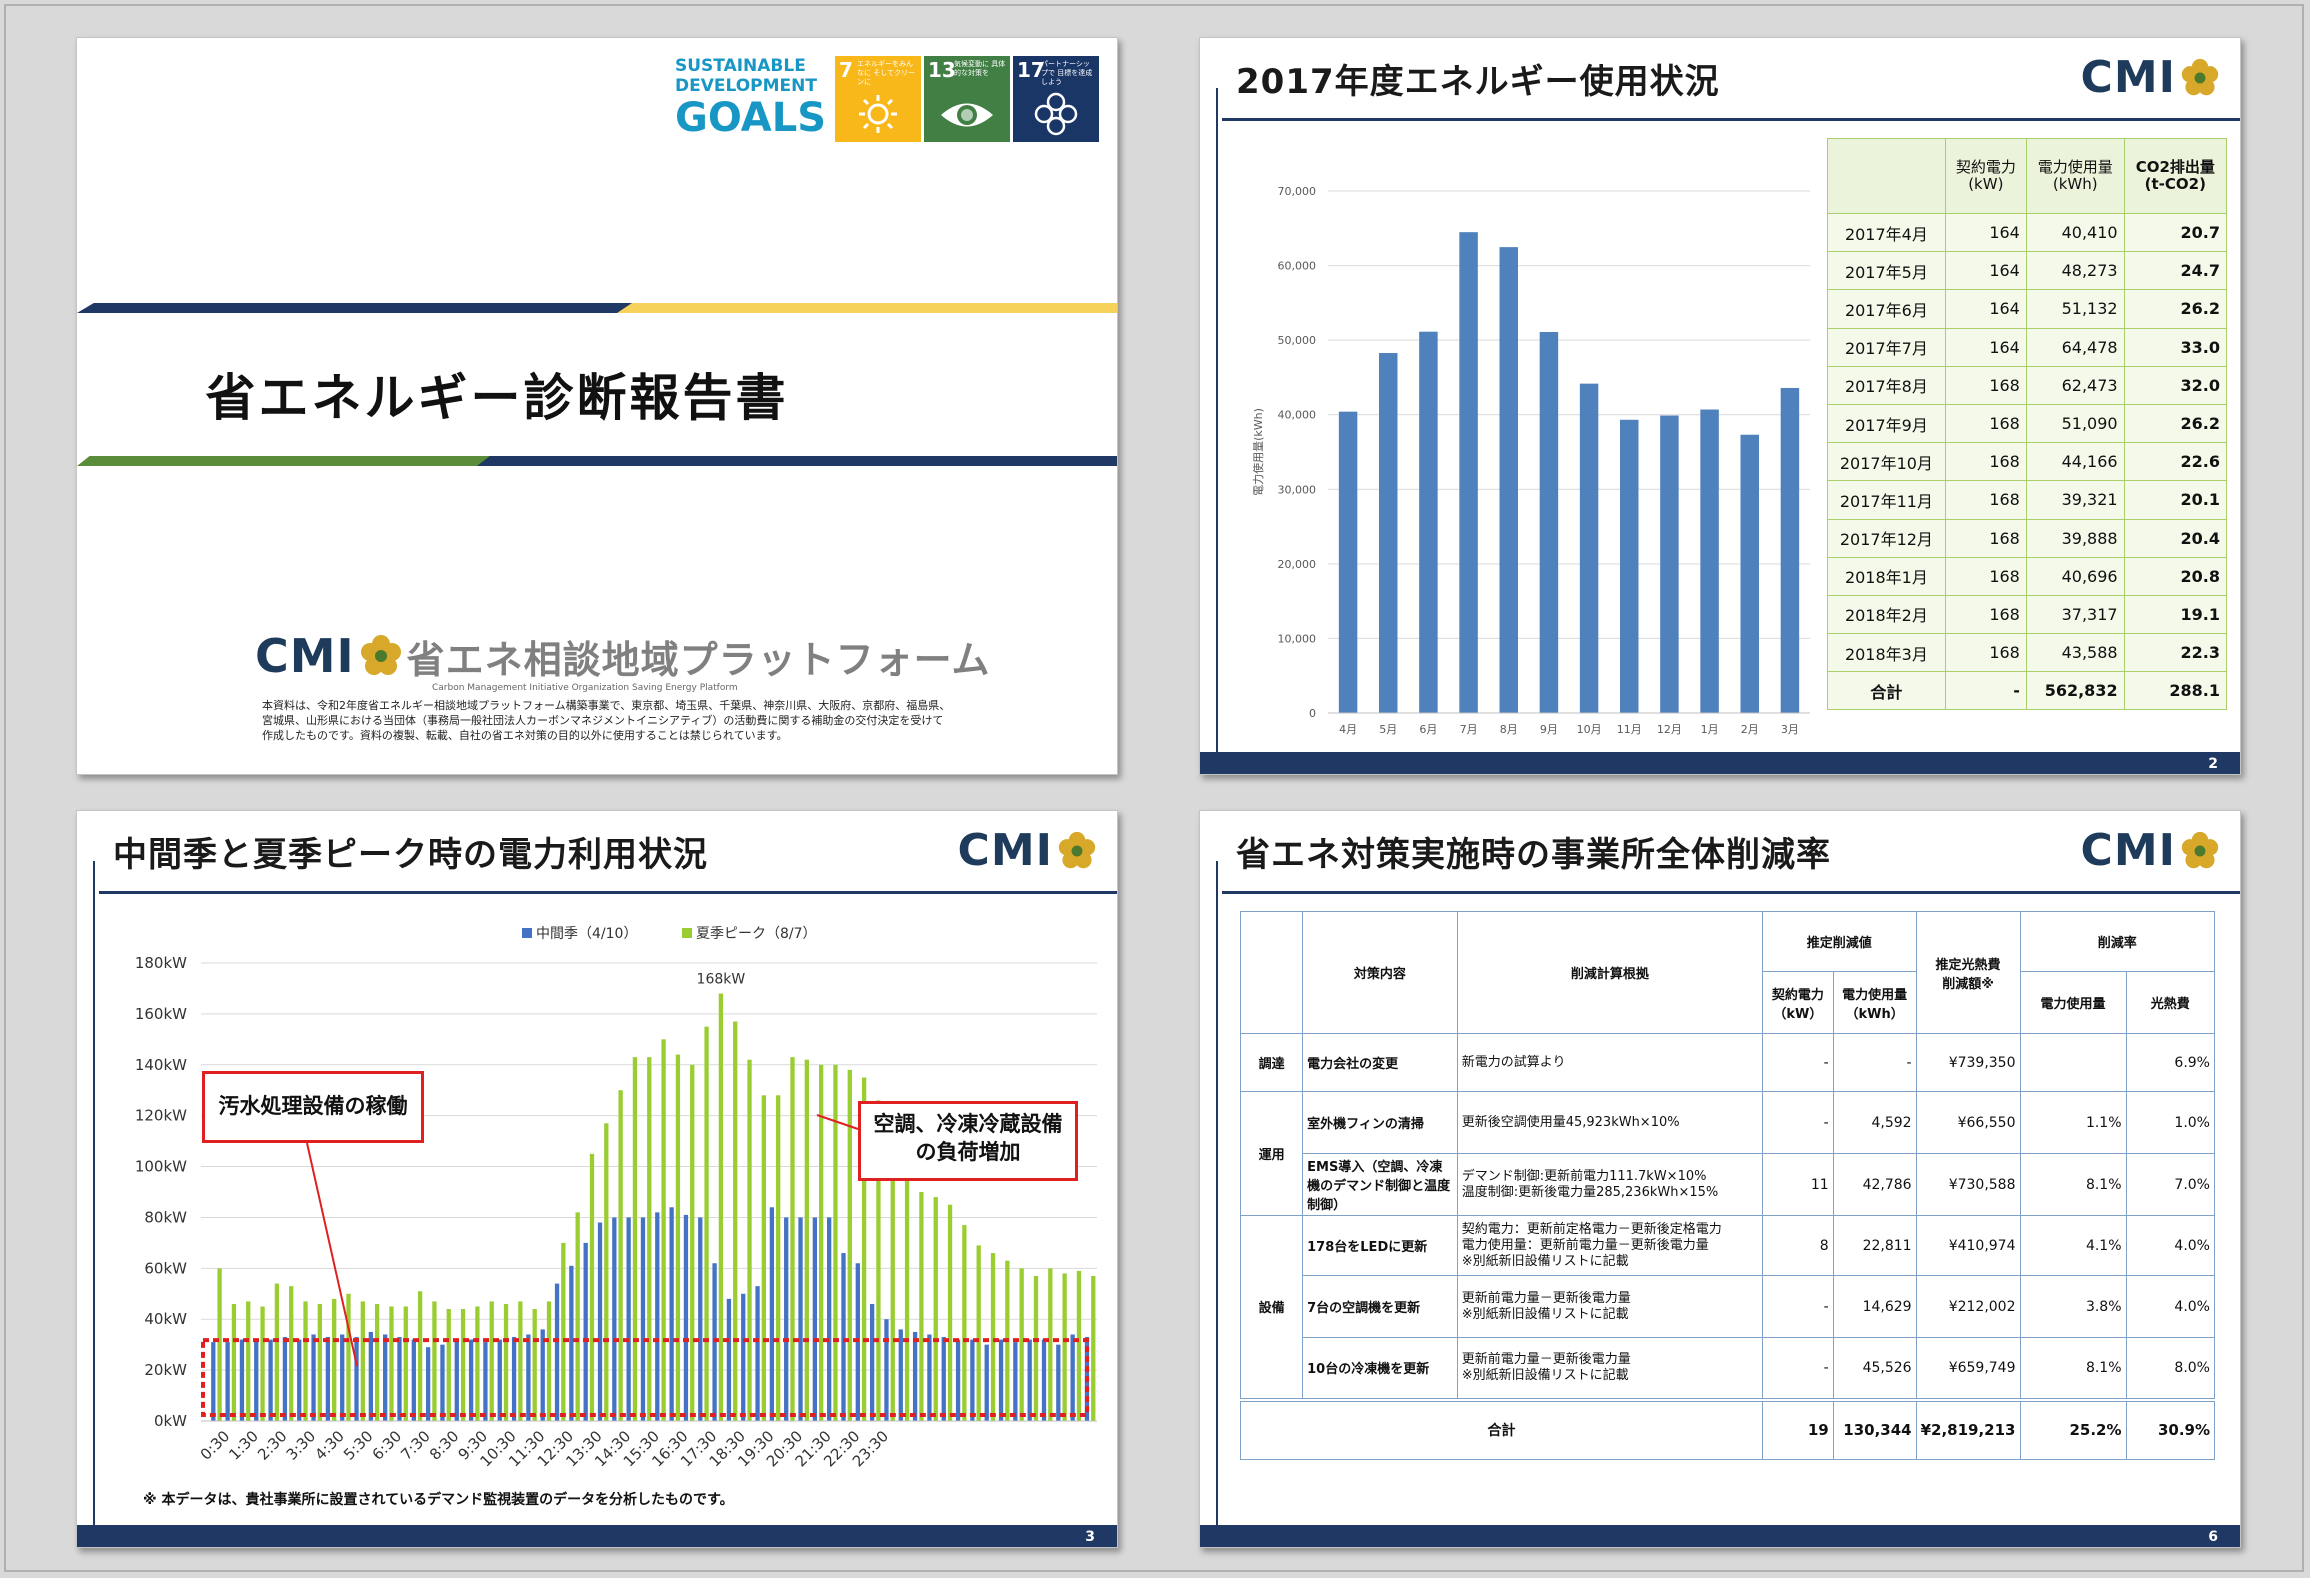 This screenshot has width=2310, height=1578. I want to click on peak-label: 168kW, so click(721, 980).